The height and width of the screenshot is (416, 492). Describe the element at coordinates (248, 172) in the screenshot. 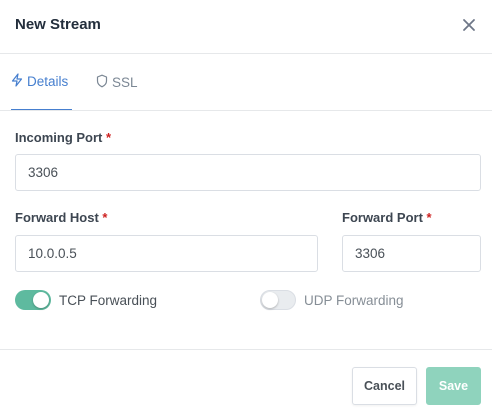

I see `incoming-port-input` at that location.